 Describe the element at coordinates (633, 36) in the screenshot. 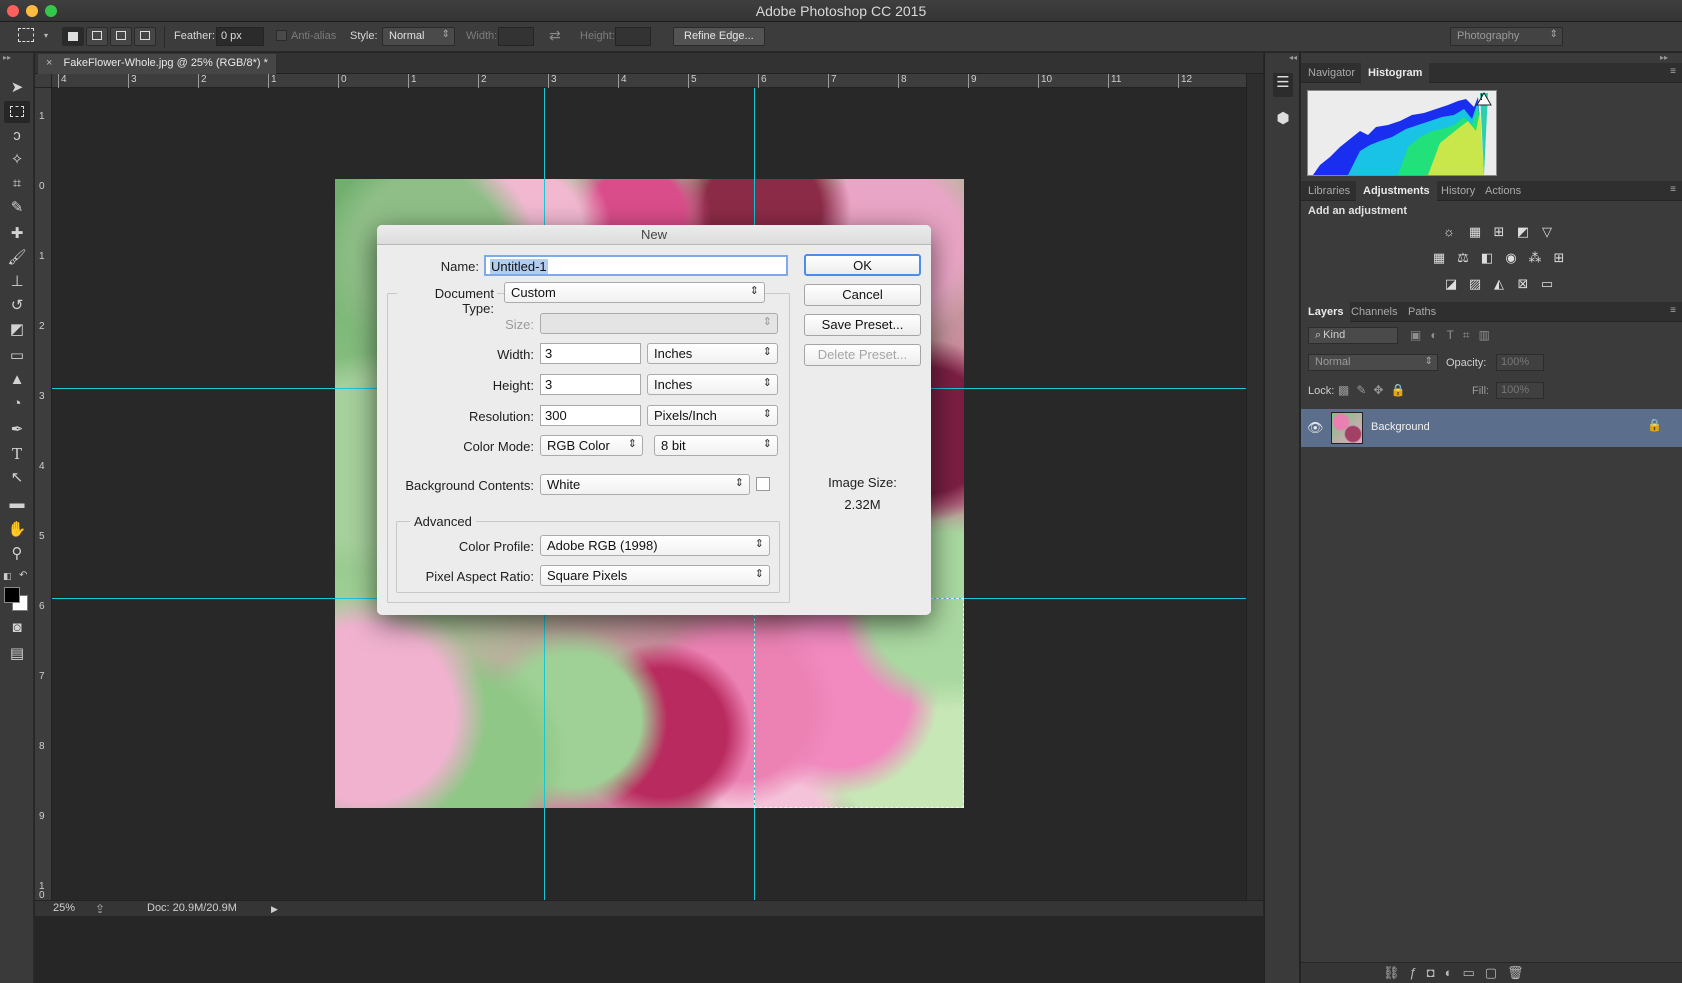

I see `height-input` at that location.